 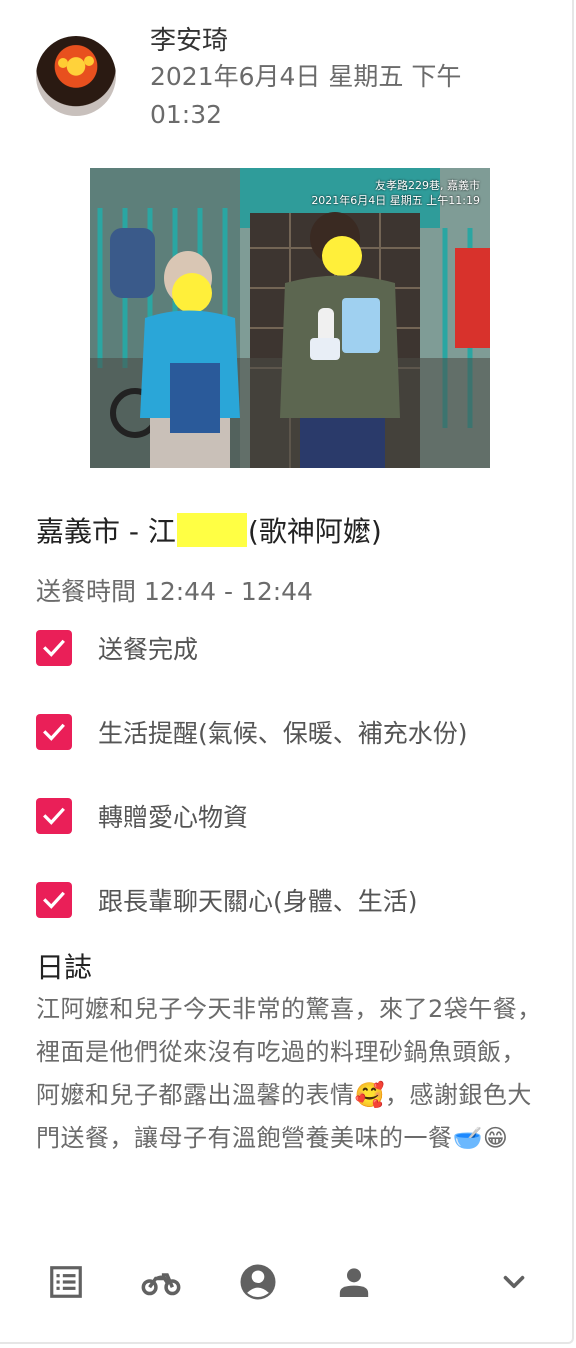 I want to click on motorcycle-icon, so click(x=161, y=1282).